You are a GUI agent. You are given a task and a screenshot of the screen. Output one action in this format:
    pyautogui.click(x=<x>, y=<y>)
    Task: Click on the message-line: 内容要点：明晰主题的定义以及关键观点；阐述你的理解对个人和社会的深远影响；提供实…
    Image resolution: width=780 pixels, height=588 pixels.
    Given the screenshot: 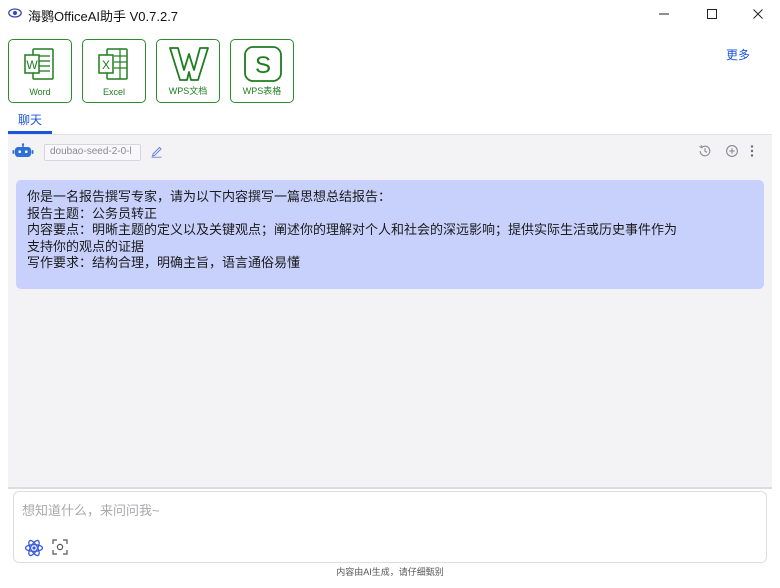 What is the action you would take?
    pyautogui.click(x=352, y=229)
    